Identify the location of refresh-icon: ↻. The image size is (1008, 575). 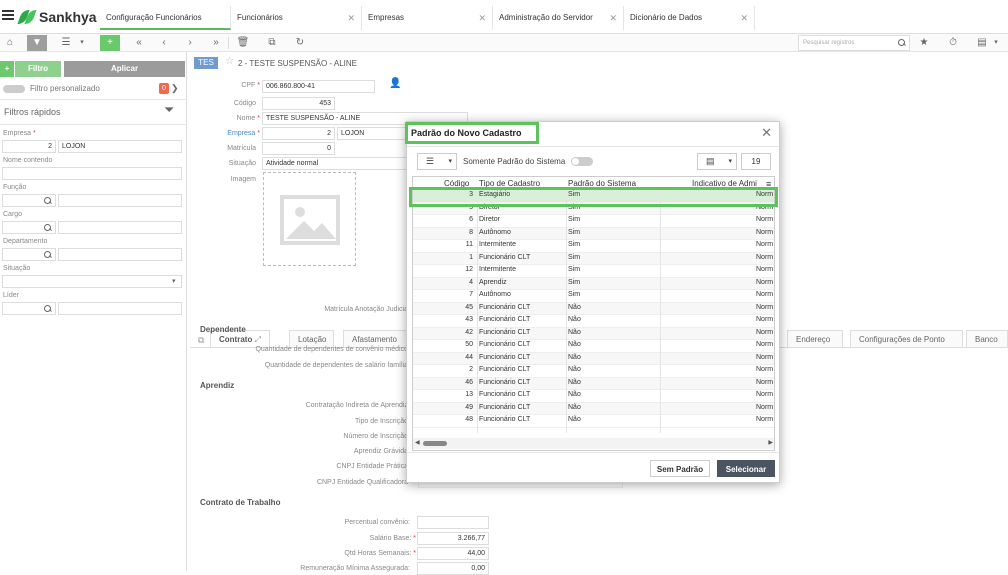
(300, 43).